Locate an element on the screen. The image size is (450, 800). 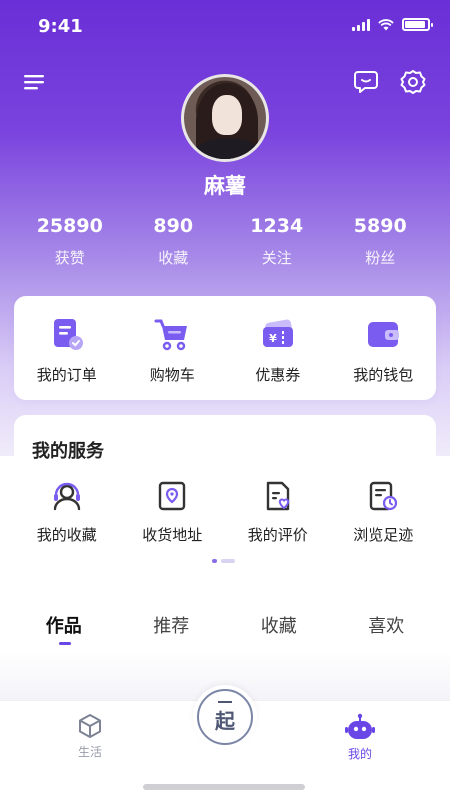
coupons-button: ¥ 优惠券 is located at coordinates (278, 350).